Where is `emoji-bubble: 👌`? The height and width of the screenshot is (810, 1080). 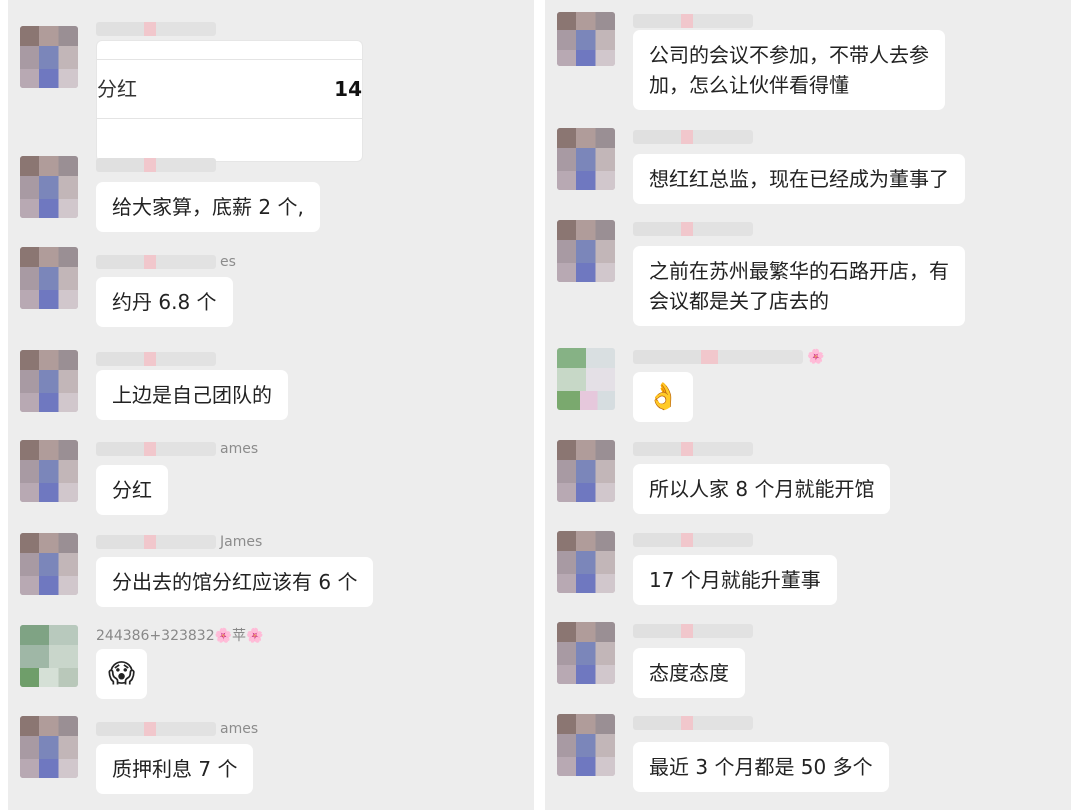
emoji-bubble: 👌 is located at coordinates (663, 397).